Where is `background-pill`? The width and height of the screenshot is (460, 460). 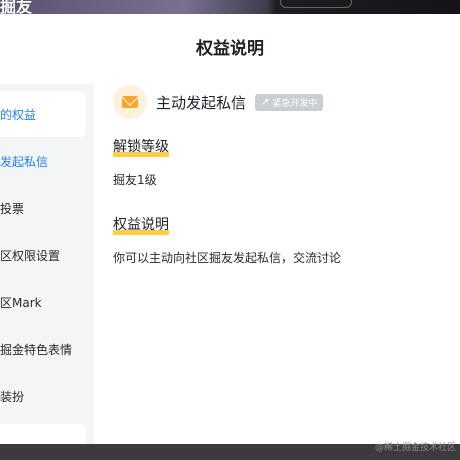 background-pill is located at coordinates (316, 4).